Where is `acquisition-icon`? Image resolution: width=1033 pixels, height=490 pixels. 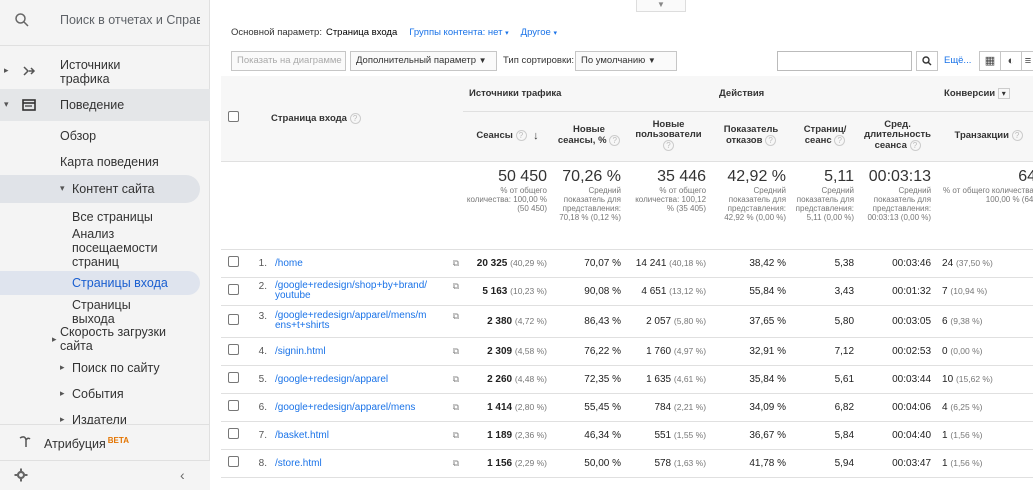 acquisition-icon is located at coordinates (29, 71).